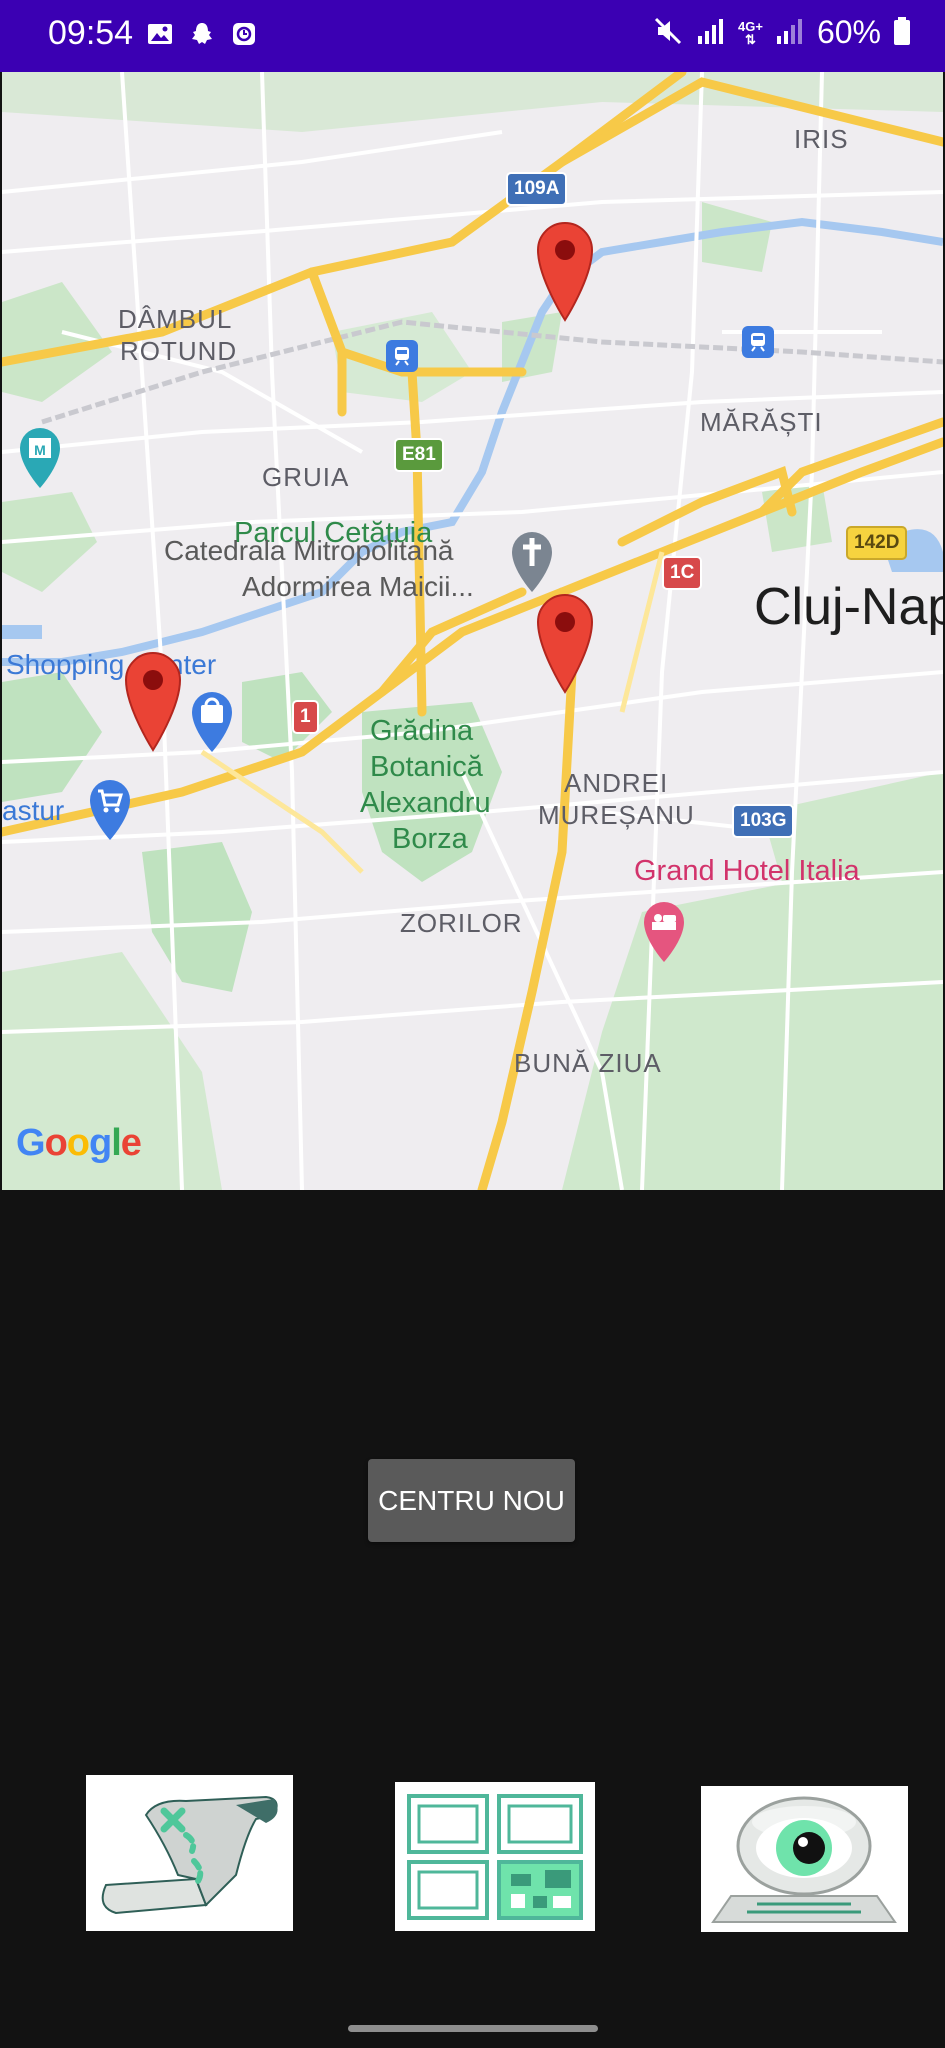 The width and height of the screenshot is (945, 2048). I want to click on label-andrei-2: MUREȘANU, so click(616, 815).